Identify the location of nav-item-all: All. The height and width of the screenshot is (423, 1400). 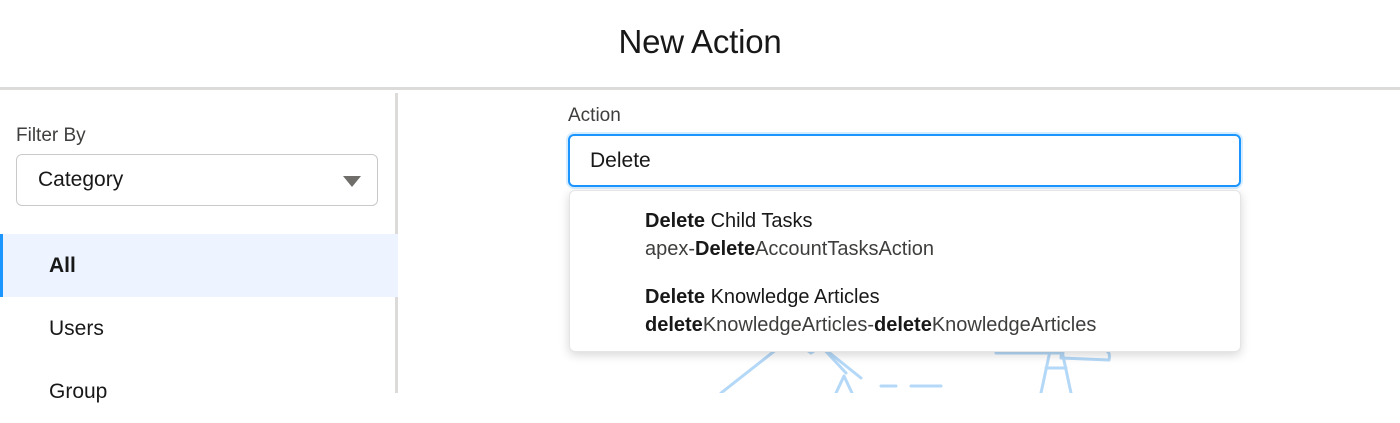
(199, 265).